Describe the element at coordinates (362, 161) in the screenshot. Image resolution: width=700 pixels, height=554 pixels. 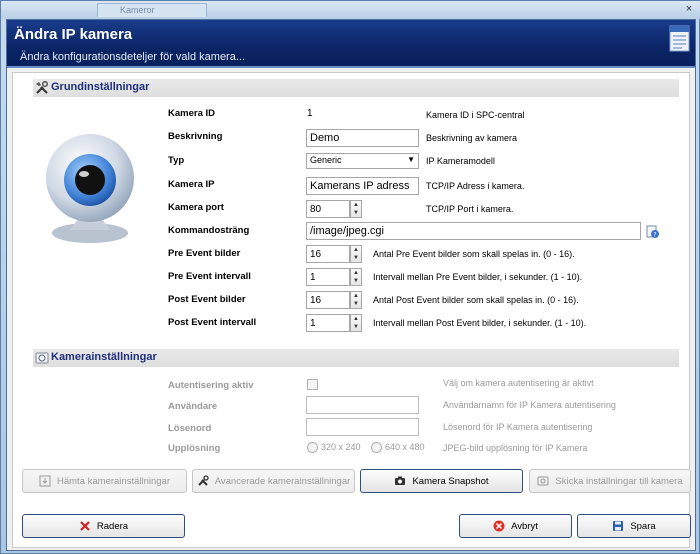
I see `type-select: Generic ▼` at that location.